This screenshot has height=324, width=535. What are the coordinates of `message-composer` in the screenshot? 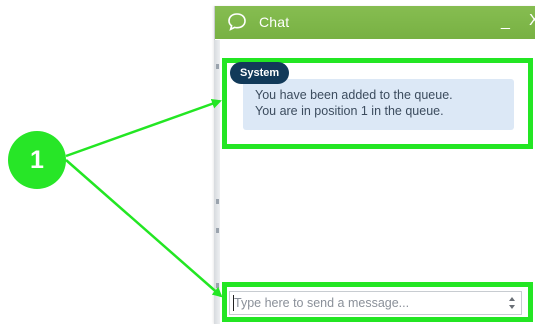 It's located at (375, 303).